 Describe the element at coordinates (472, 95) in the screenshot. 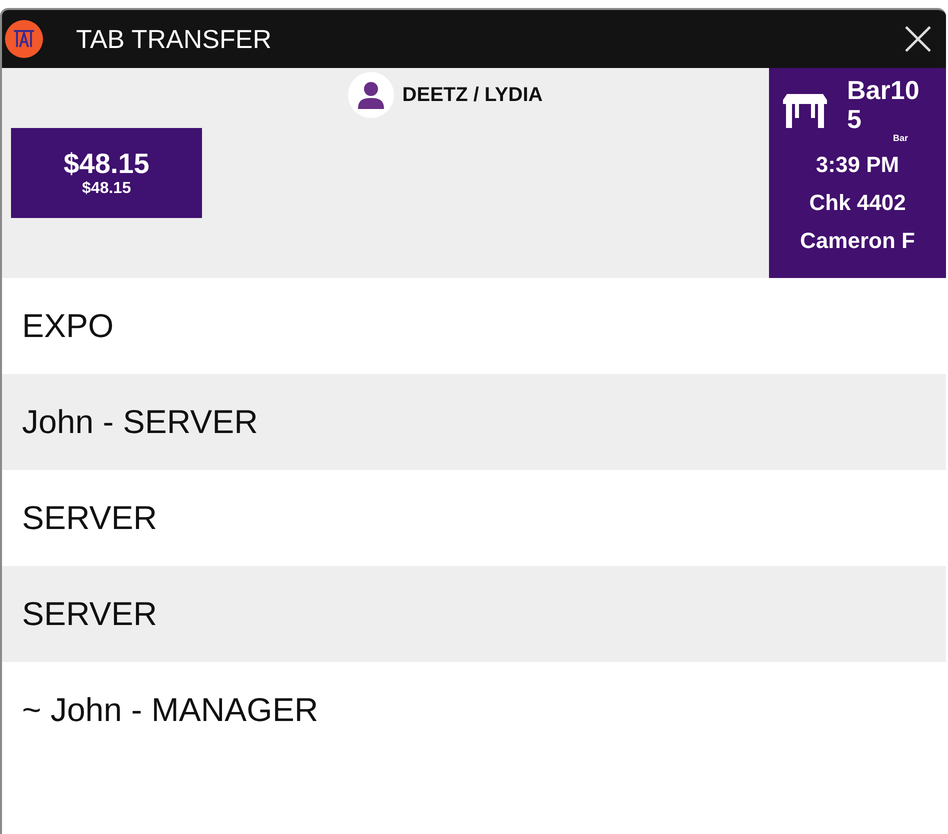

I see `customer-name: DEETZ / LYDIA` at that location.